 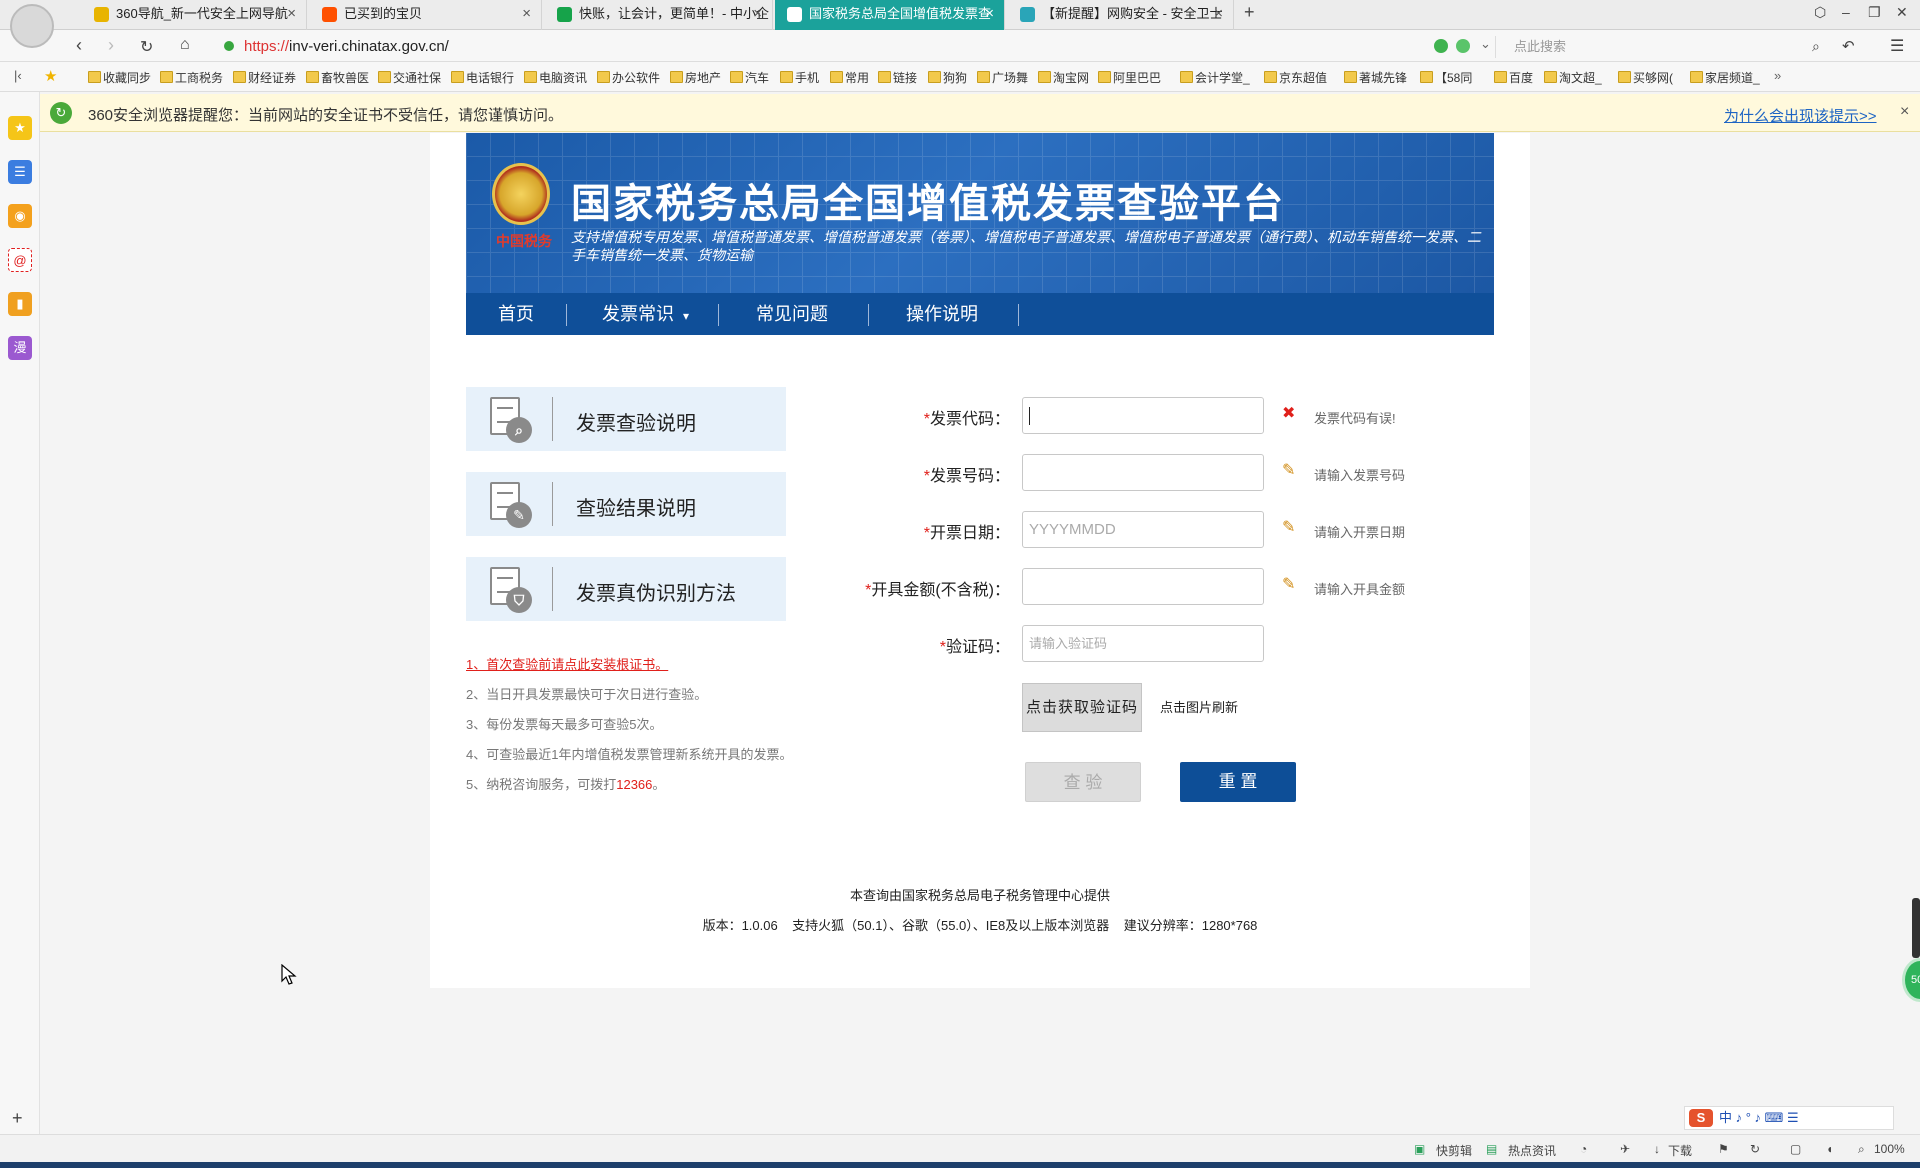 I want to click on bookmark-item: 畜牧兽医, so click(x=337, y=77).